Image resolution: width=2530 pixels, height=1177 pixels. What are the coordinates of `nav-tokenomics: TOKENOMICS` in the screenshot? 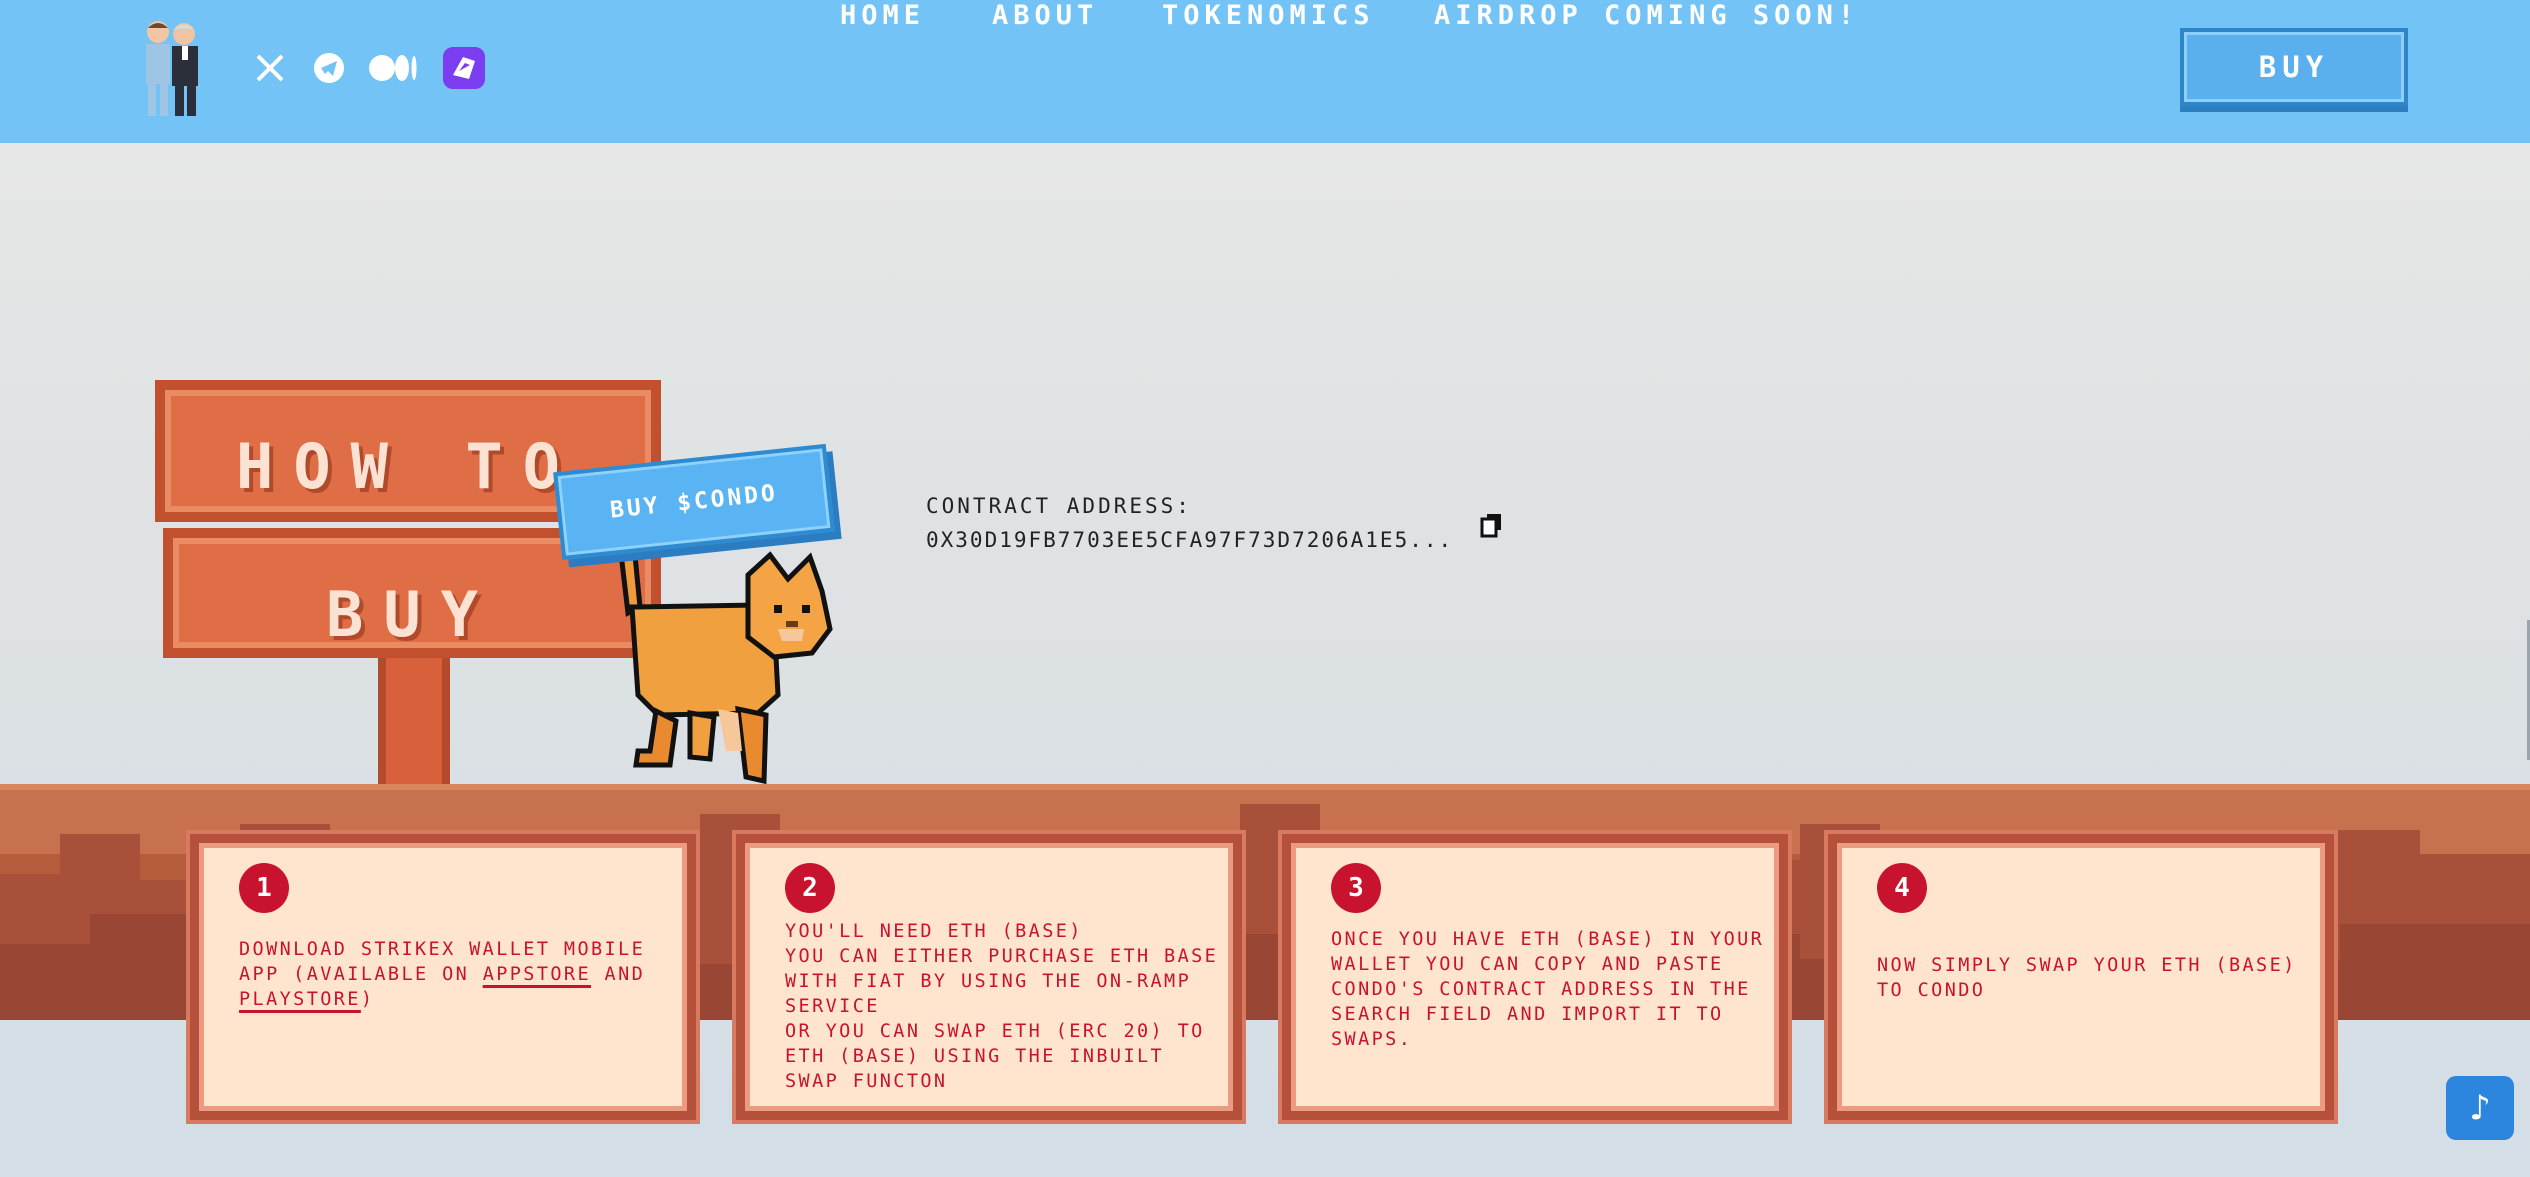 It's located at (1268, 15).